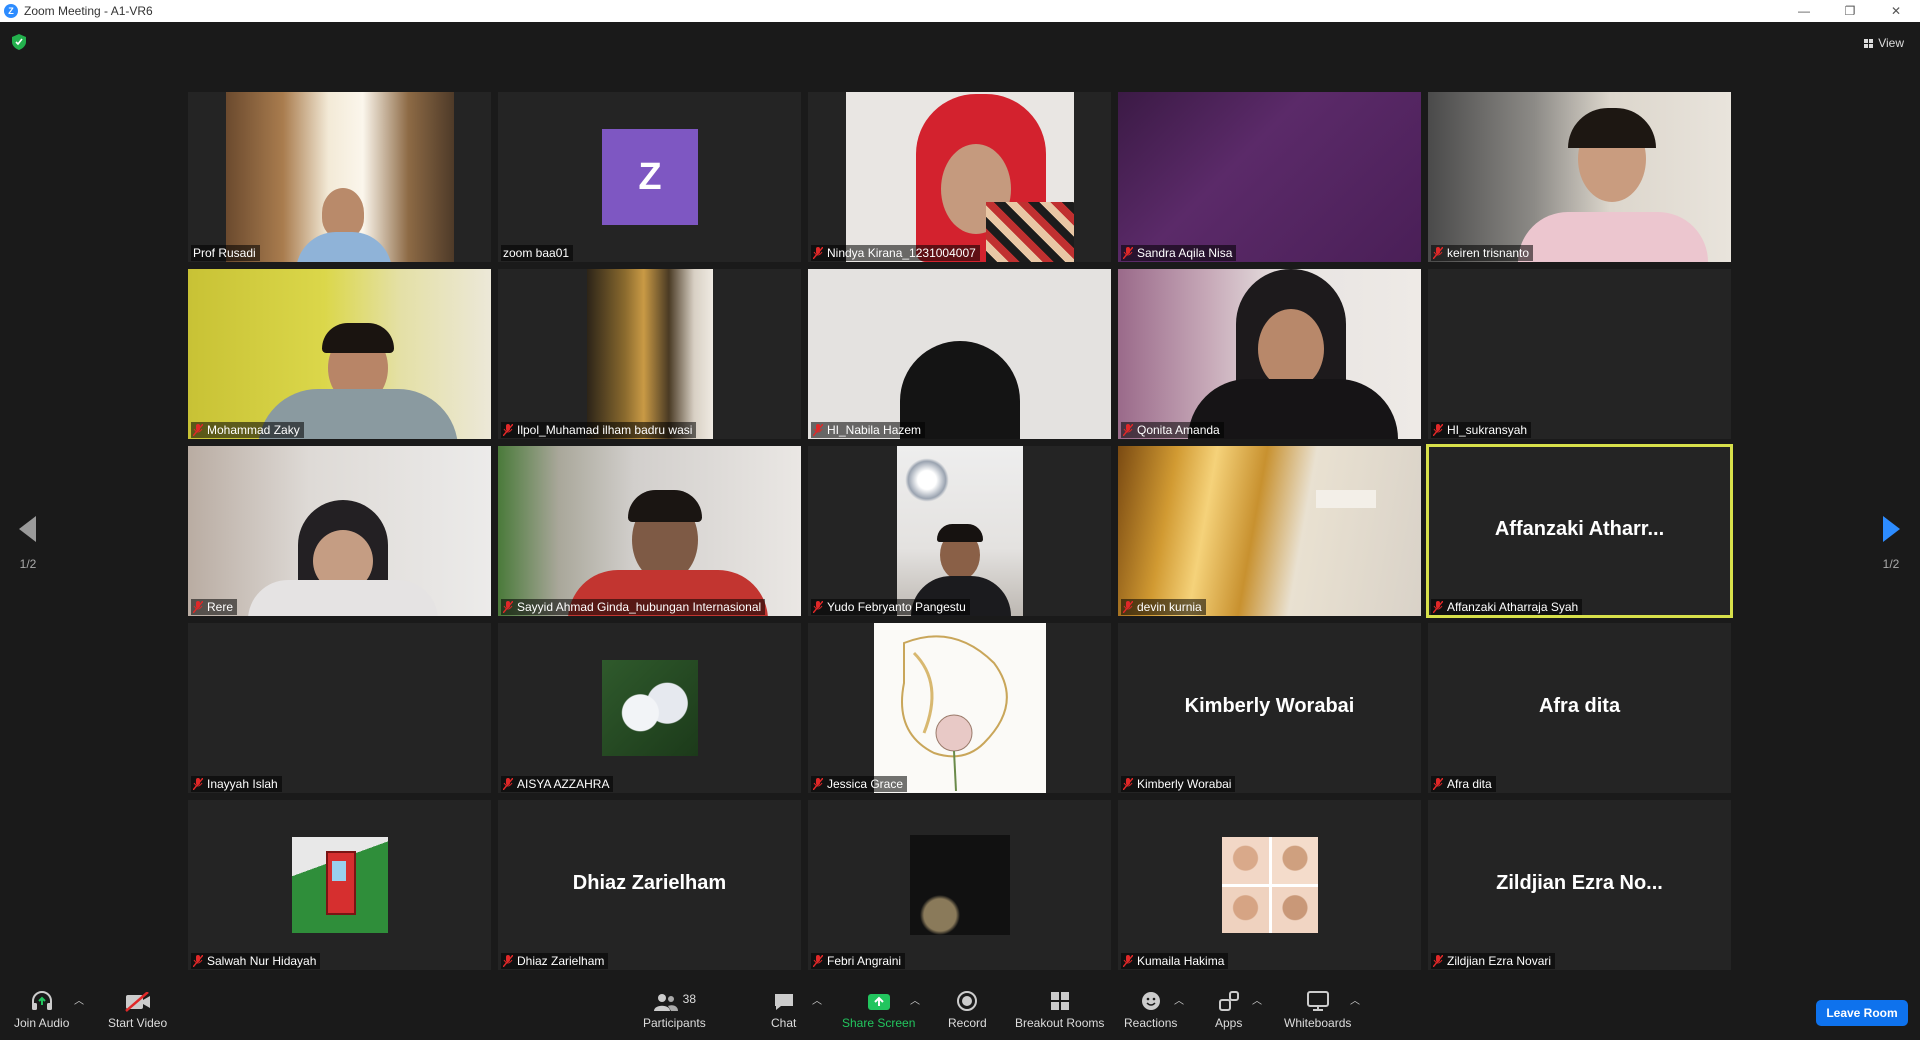 Image resolution: width=1920 pixels, height=1040 pixels. What do you see at coordinates (561, 961) in the screenshot?
I see `participant-name: Dhiaz Zarielham` at bounding box center [561, 961].